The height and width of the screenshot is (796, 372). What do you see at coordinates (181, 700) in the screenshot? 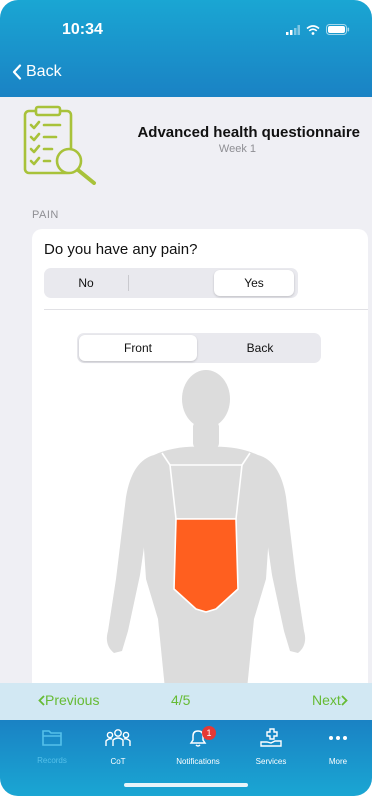
I see `page-indicator: 4/5` at bounding box center [181, 700].